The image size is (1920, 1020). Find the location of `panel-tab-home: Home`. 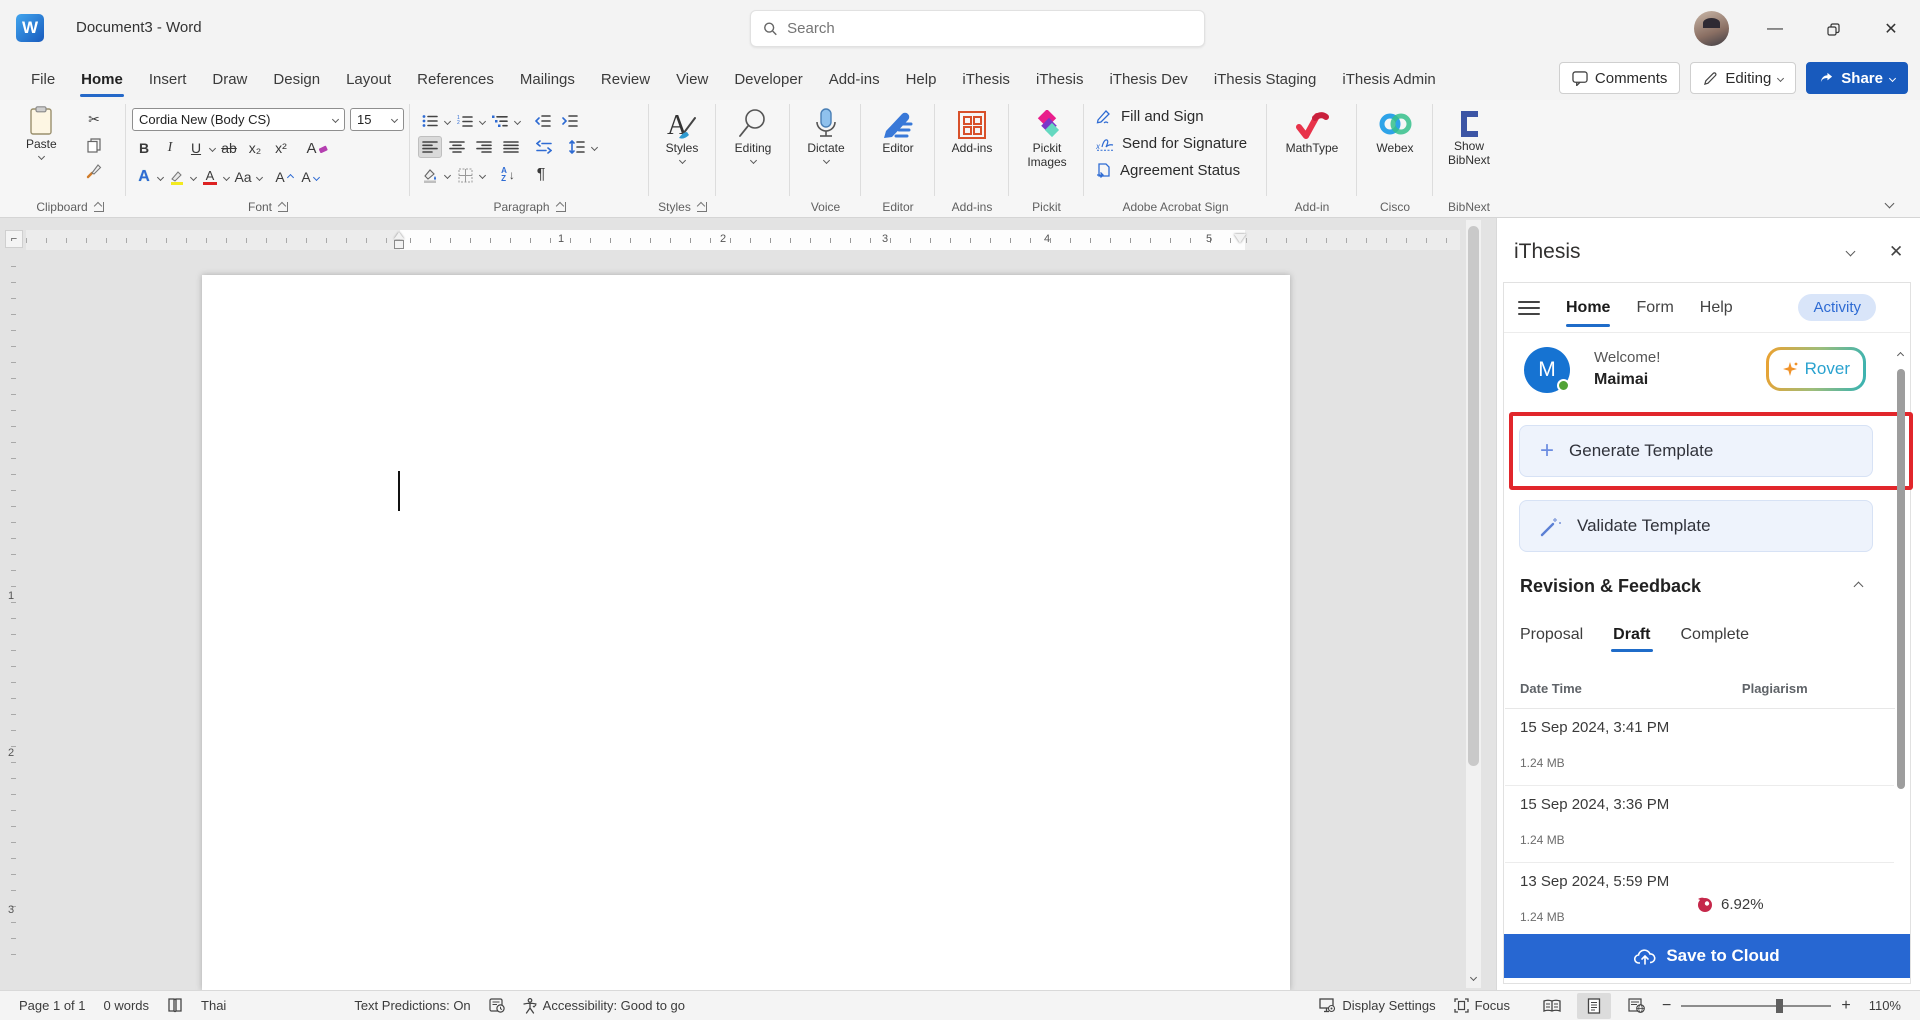

panel-tab-home: Home is located at coordinates (1588, 308).